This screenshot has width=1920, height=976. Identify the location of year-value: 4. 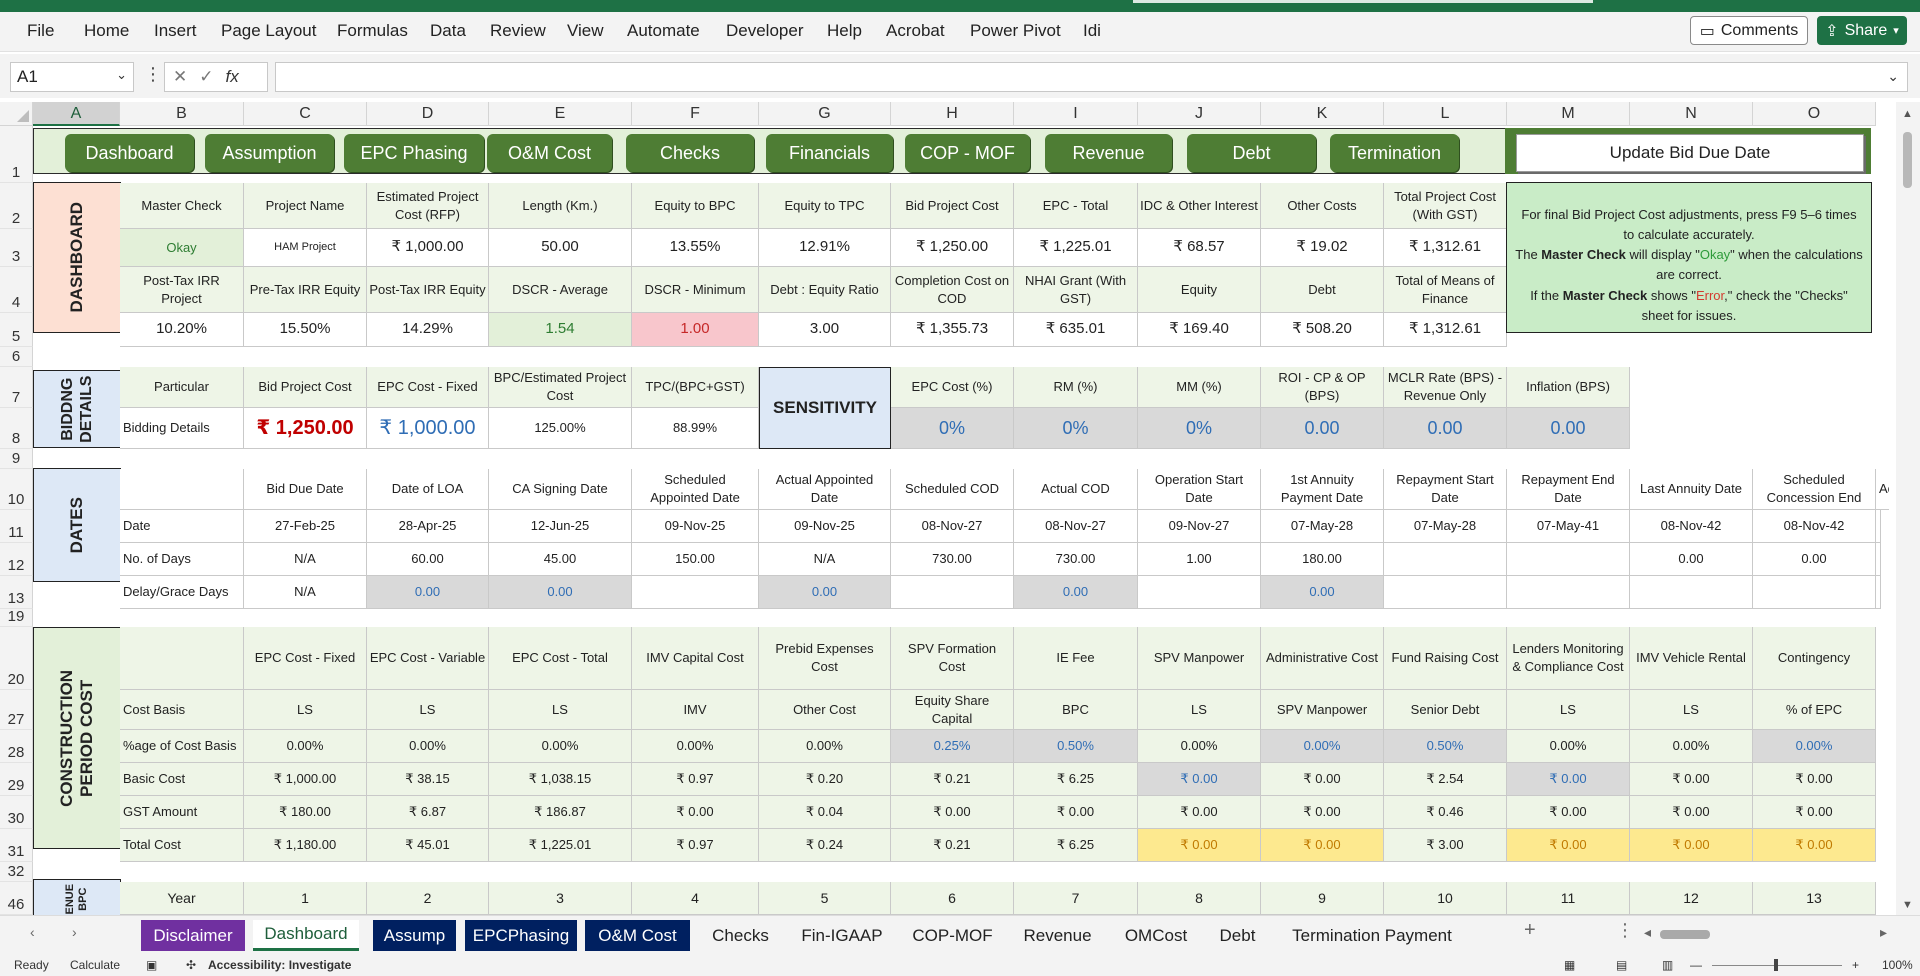
(695, 898).